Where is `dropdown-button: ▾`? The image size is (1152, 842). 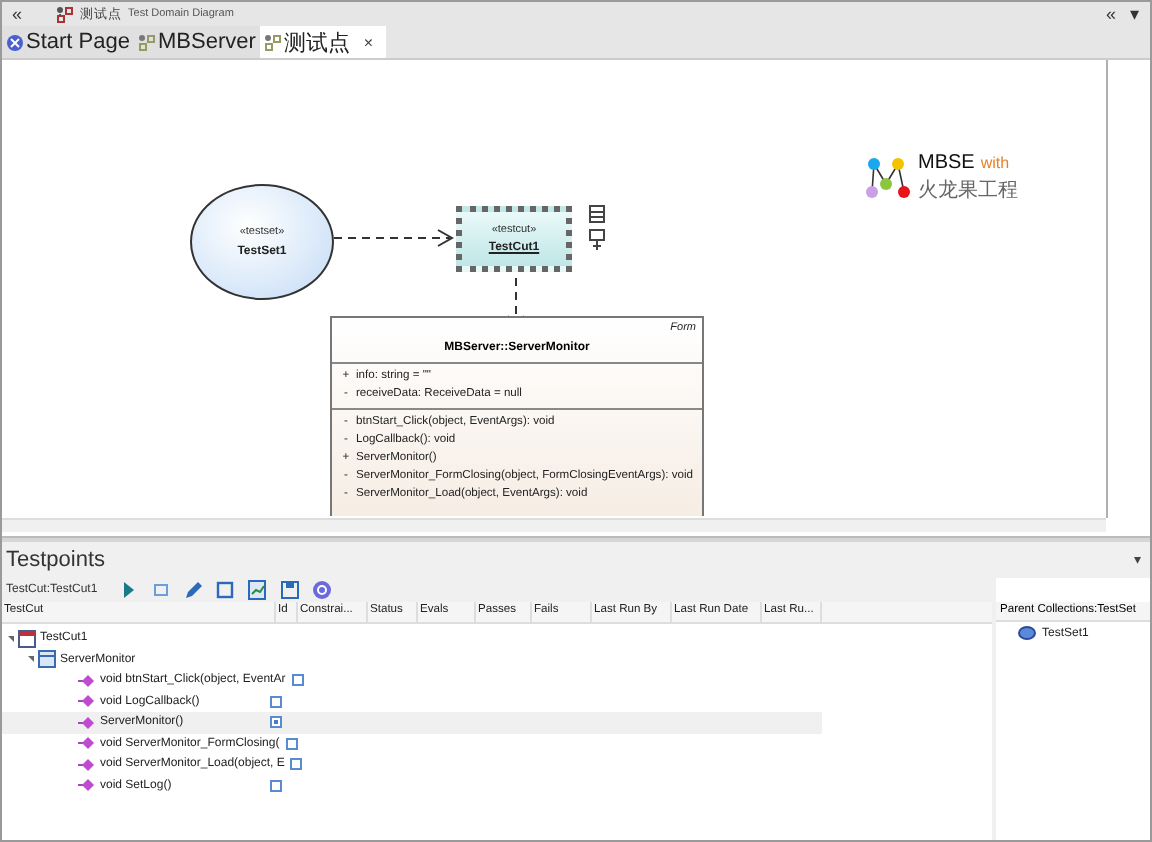
dropdown-button: ▾ is located at coordinates (1135, 14).